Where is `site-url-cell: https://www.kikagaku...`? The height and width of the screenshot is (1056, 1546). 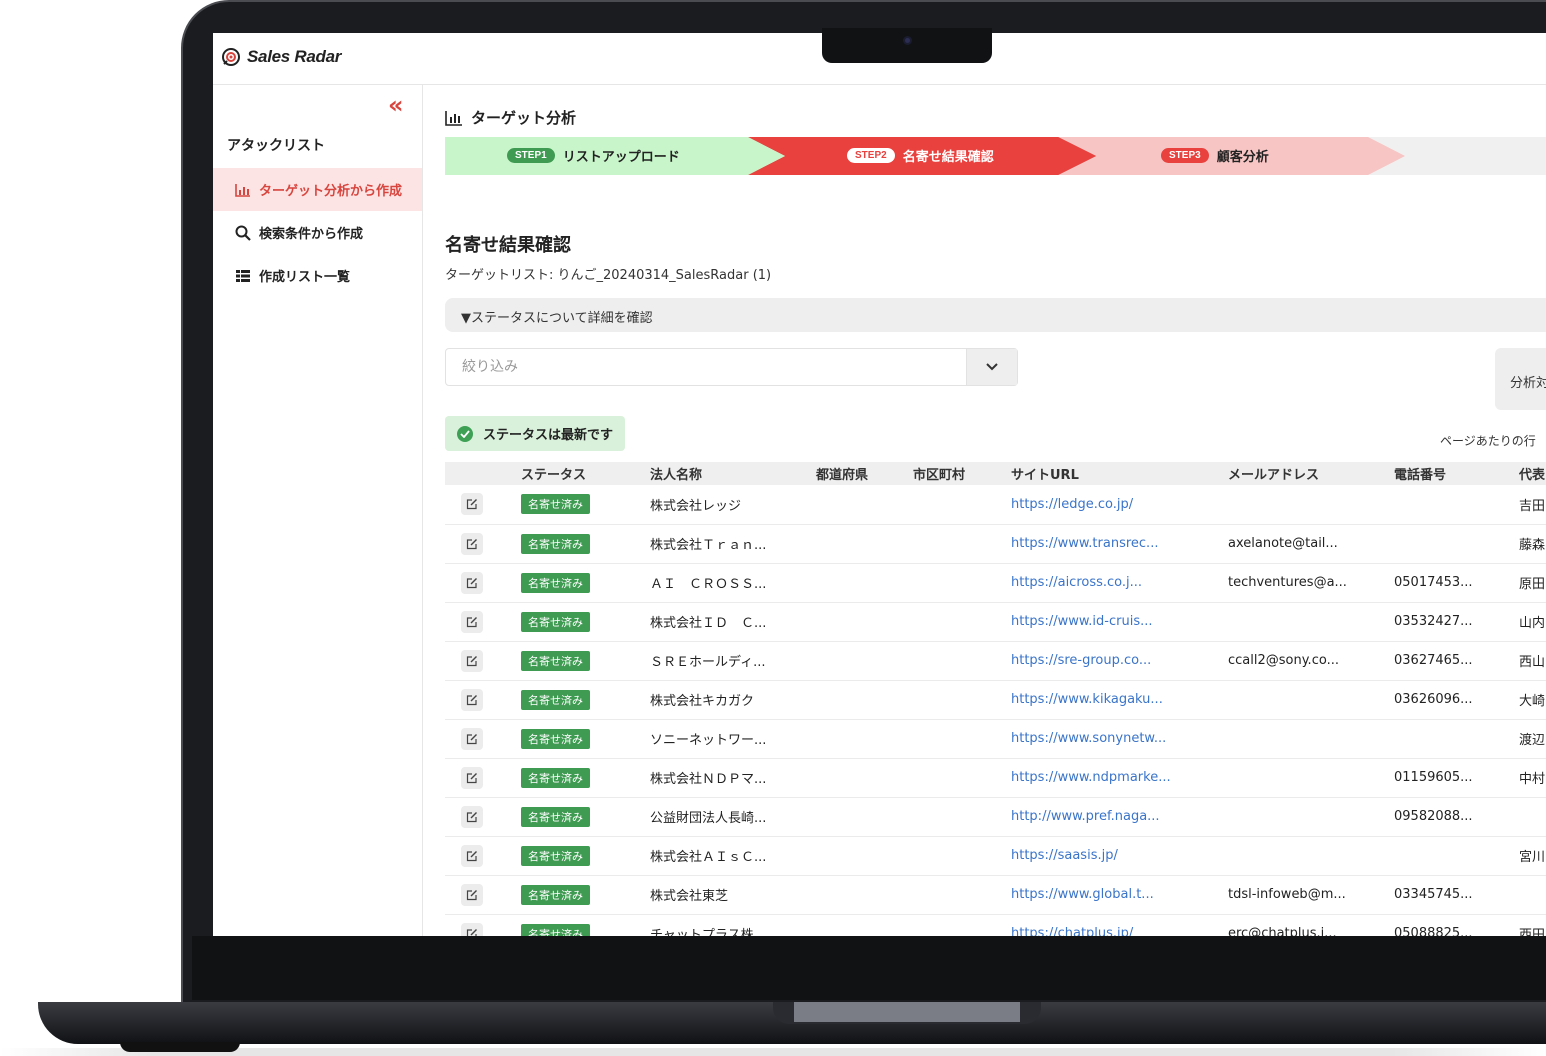
site-url-cell: https://www.kikagaku... is located at coordinates (1119, 700).